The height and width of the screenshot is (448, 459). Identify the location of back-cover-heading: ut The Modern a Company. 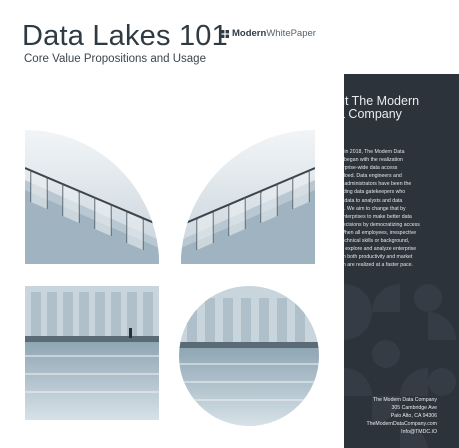
(401, 108).